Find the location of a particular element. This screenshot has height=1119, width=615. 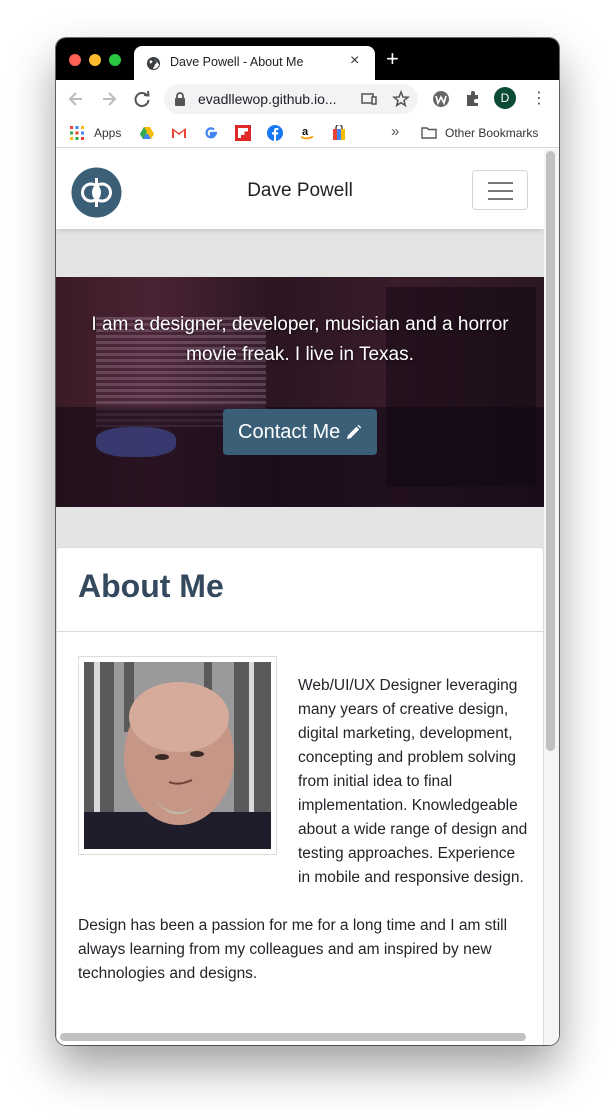

bookmark-flipboard-icon is located at coordinates (243, 133).